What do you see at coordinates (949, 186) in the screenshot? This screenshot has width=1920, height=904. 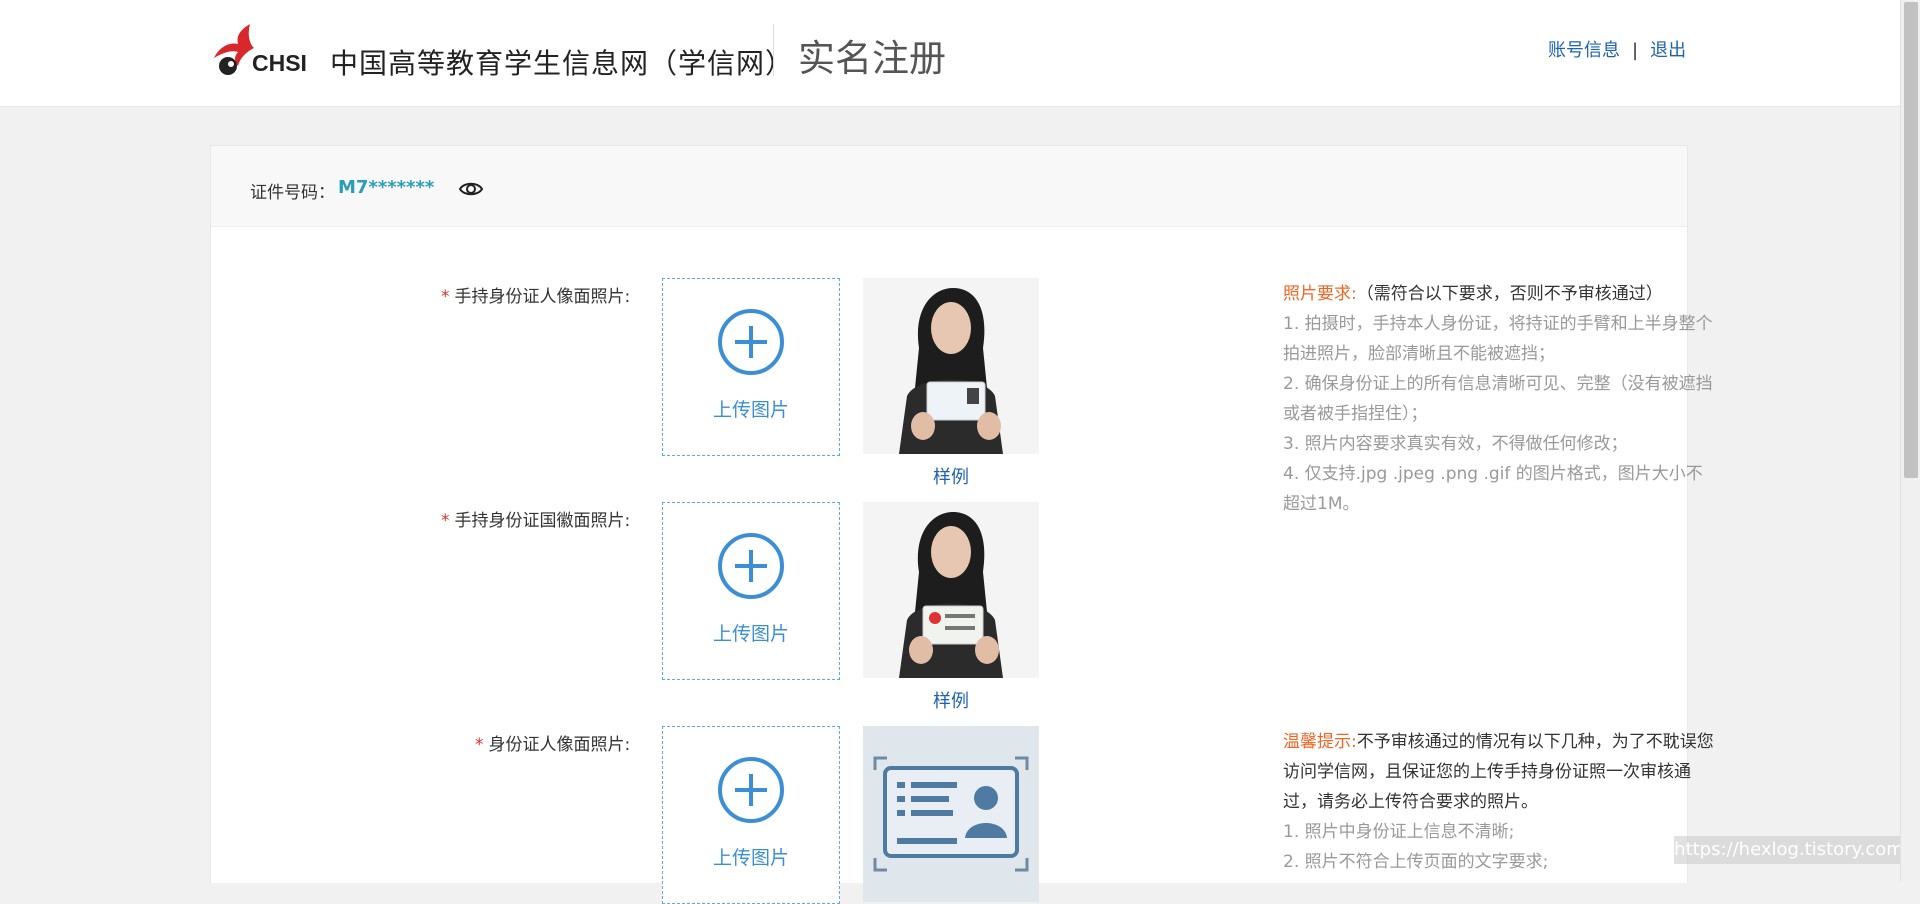 I see `id-bar: 证件号码： M7*******` at bounding box center [949, 186].